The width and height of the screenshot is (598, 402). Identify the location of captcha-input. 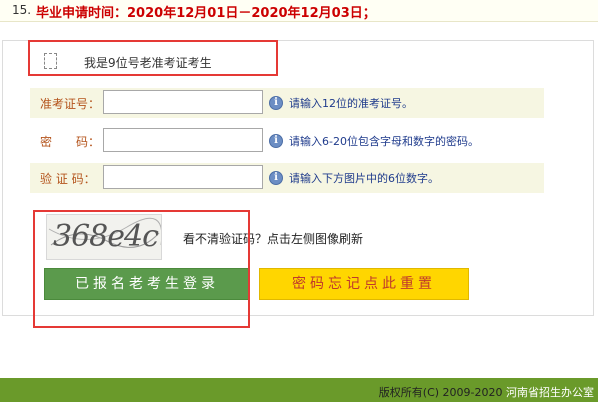
(183, 177).